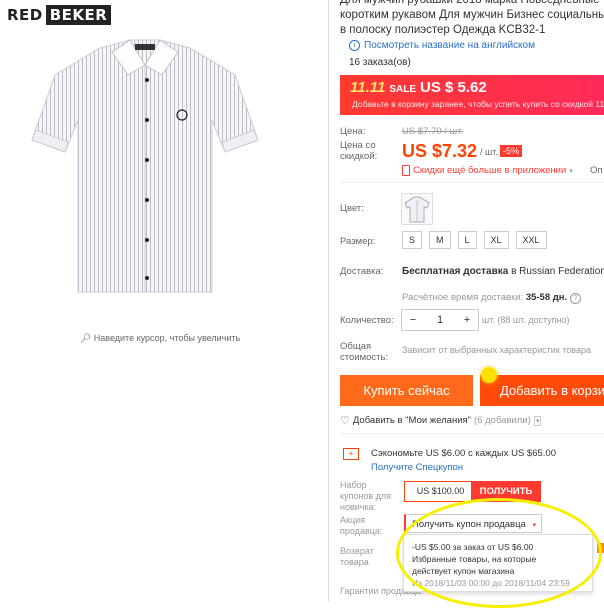  What do you see at coordinates (440, 491) in the screenshot?
I see `newbie-coupon-value: US $100.00` at bounding box center [440, 491].